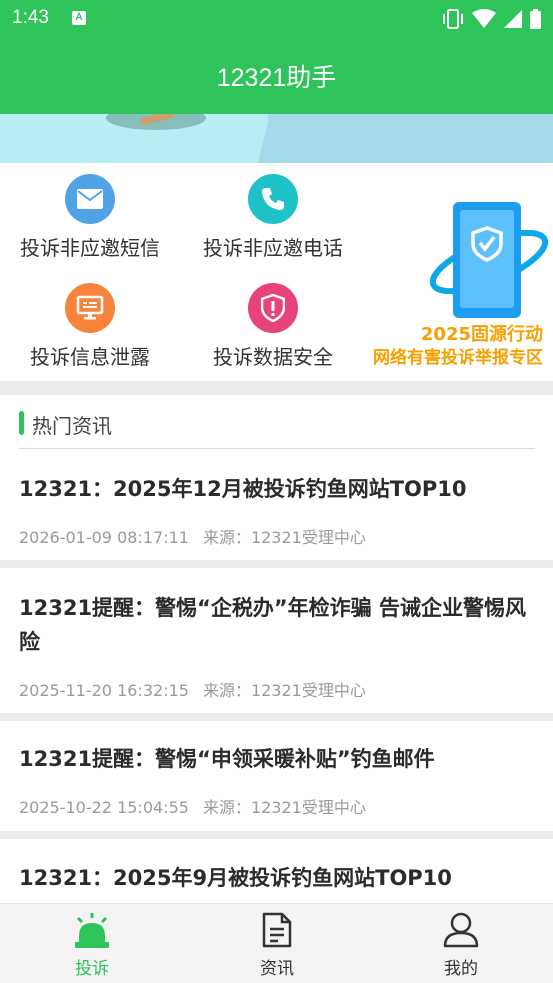 Image resolution: width=553 pixels, height=983 pixels. I want to click on banner-carousel, so click(276, 138).